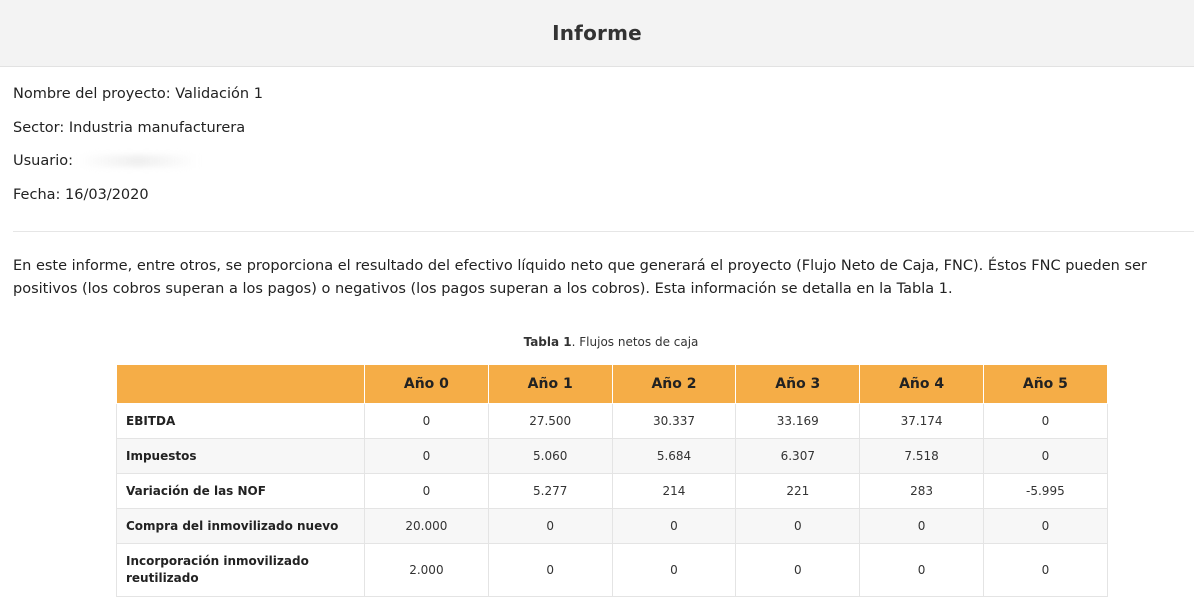 This screenshot has width=1194, height=597. What do you see at coordinates (240, 384) in the screenshot?
I see `column-header-concept` at bounding box center [240, 384].